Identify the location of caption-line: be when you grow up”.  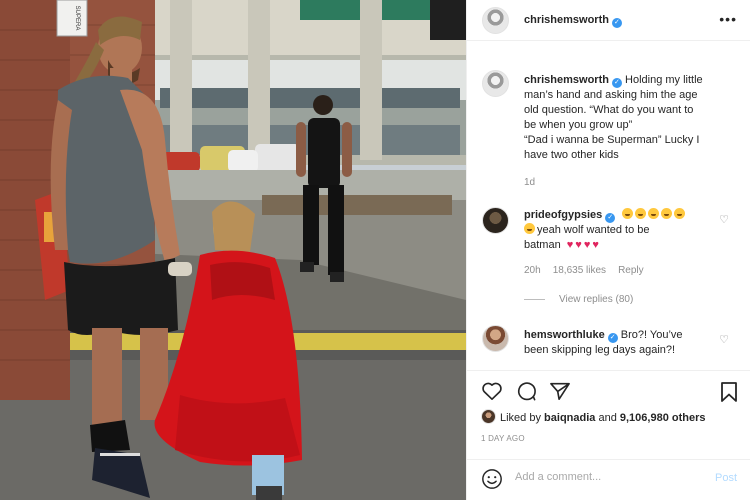
(578, 125).